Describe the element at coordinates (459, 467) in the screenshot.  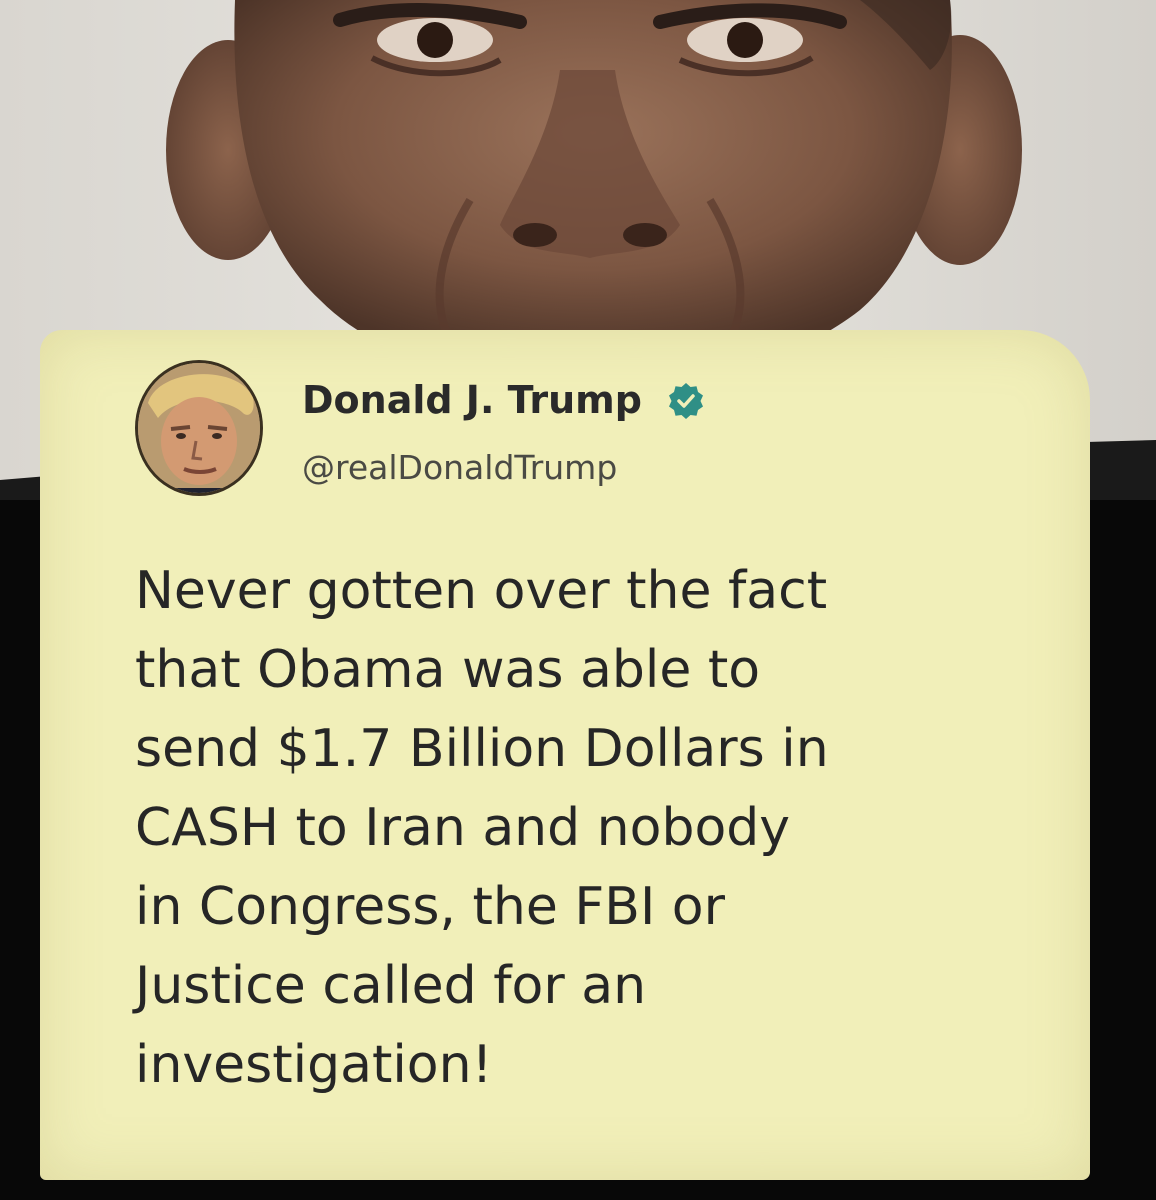
I see `user-handle: @realDonaldTrump` at that location.